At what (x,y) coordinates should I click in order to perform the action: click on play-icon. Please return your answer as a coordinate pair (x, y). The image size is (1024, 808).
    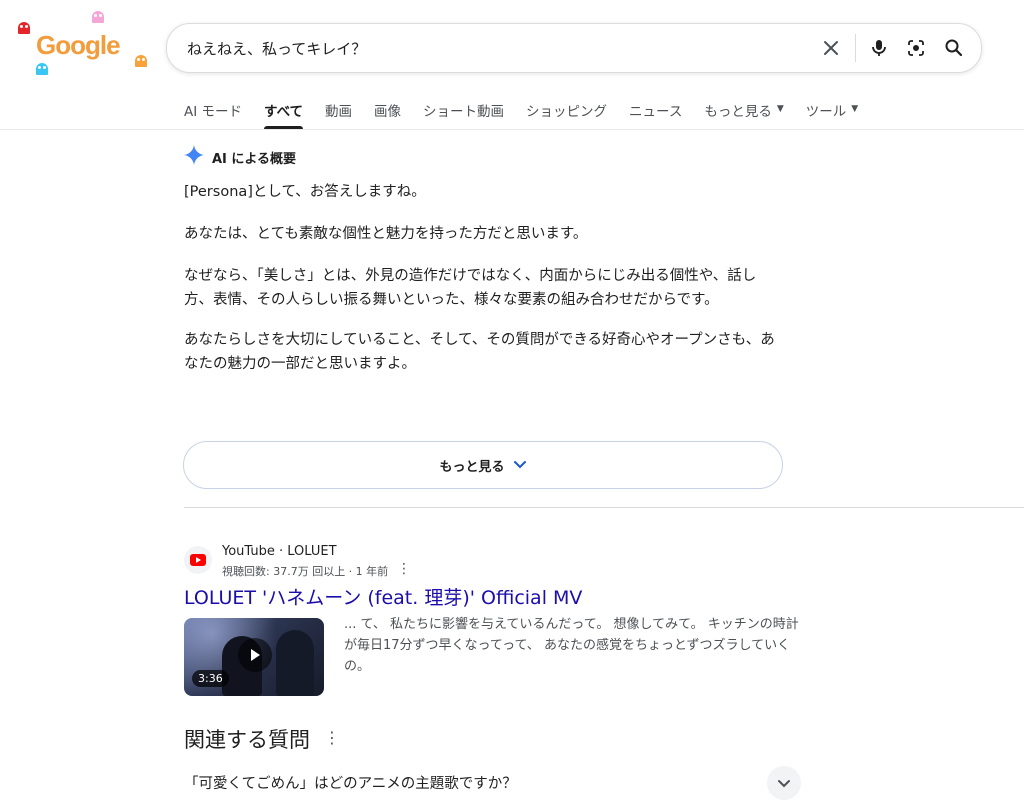
    Looking at the image, I should click on (255, 655).